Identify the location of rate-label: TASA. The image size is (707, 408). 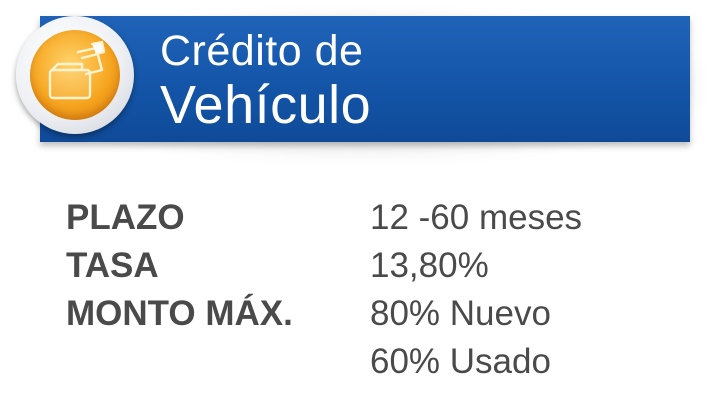
(112, 265).